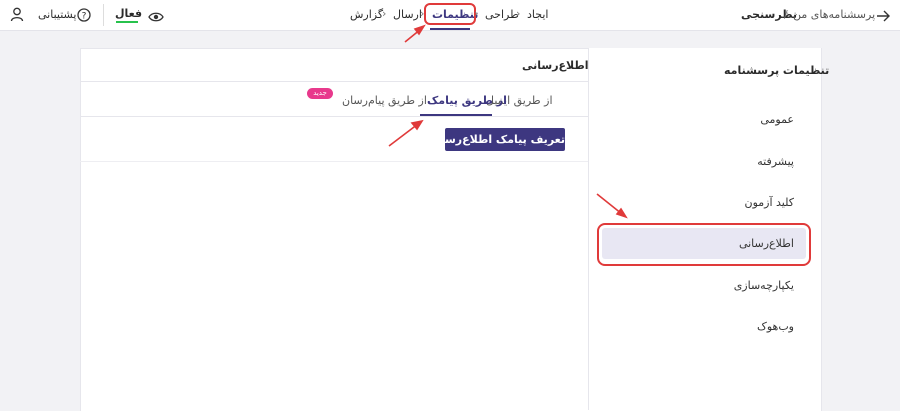  What do you see at coordinates (508, 121) in the screenshot?
I see `annotation-arrows` at bounding box center [508, 121].